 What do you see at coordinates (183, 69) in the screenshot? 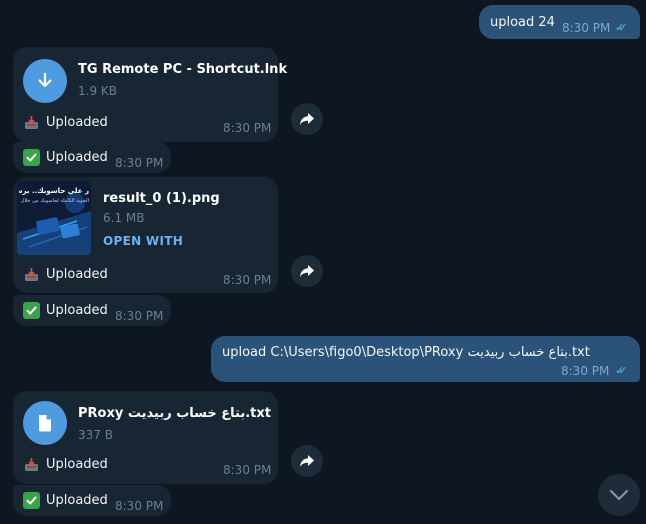
I see `file-name: TG Remote PC - Shortcut.lnk` at bounding box center [183, 69].